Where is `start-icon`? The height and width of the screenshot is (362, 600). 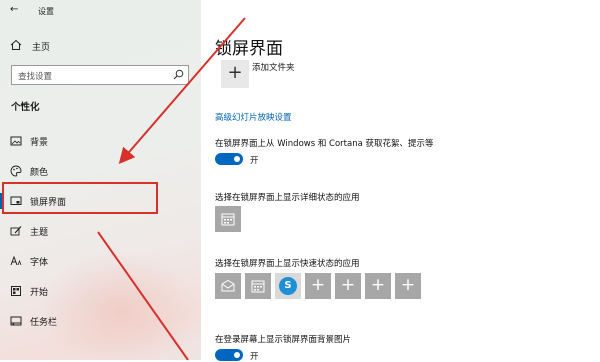
start-icon is located at coordinates (16, 291).